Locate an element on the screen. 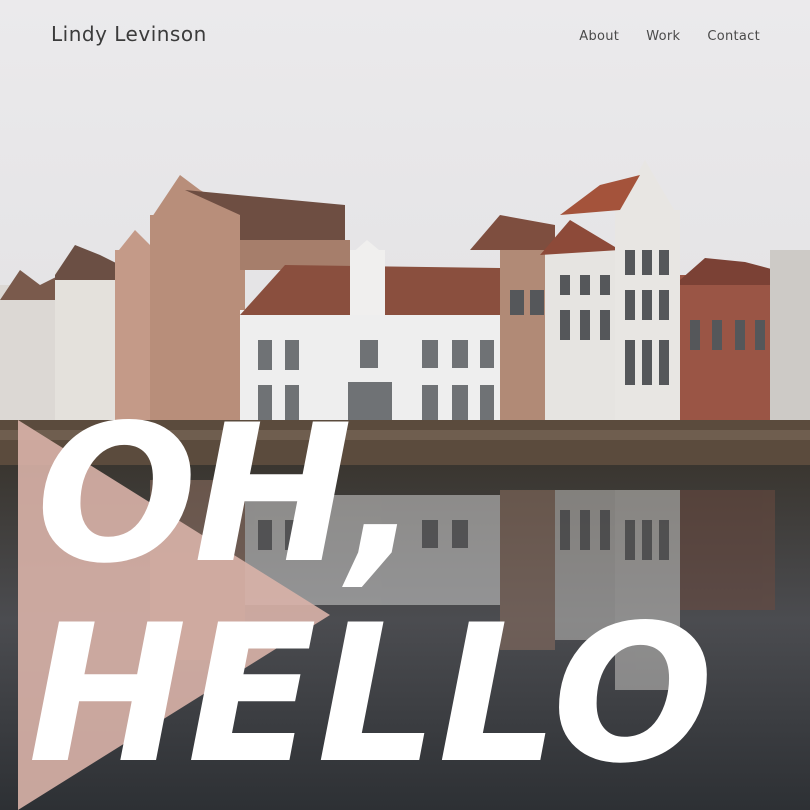 Image resolution: width=810 pixels, height=810 pixels. nav-link-contact: Contact is located at coordinates (733, 36).